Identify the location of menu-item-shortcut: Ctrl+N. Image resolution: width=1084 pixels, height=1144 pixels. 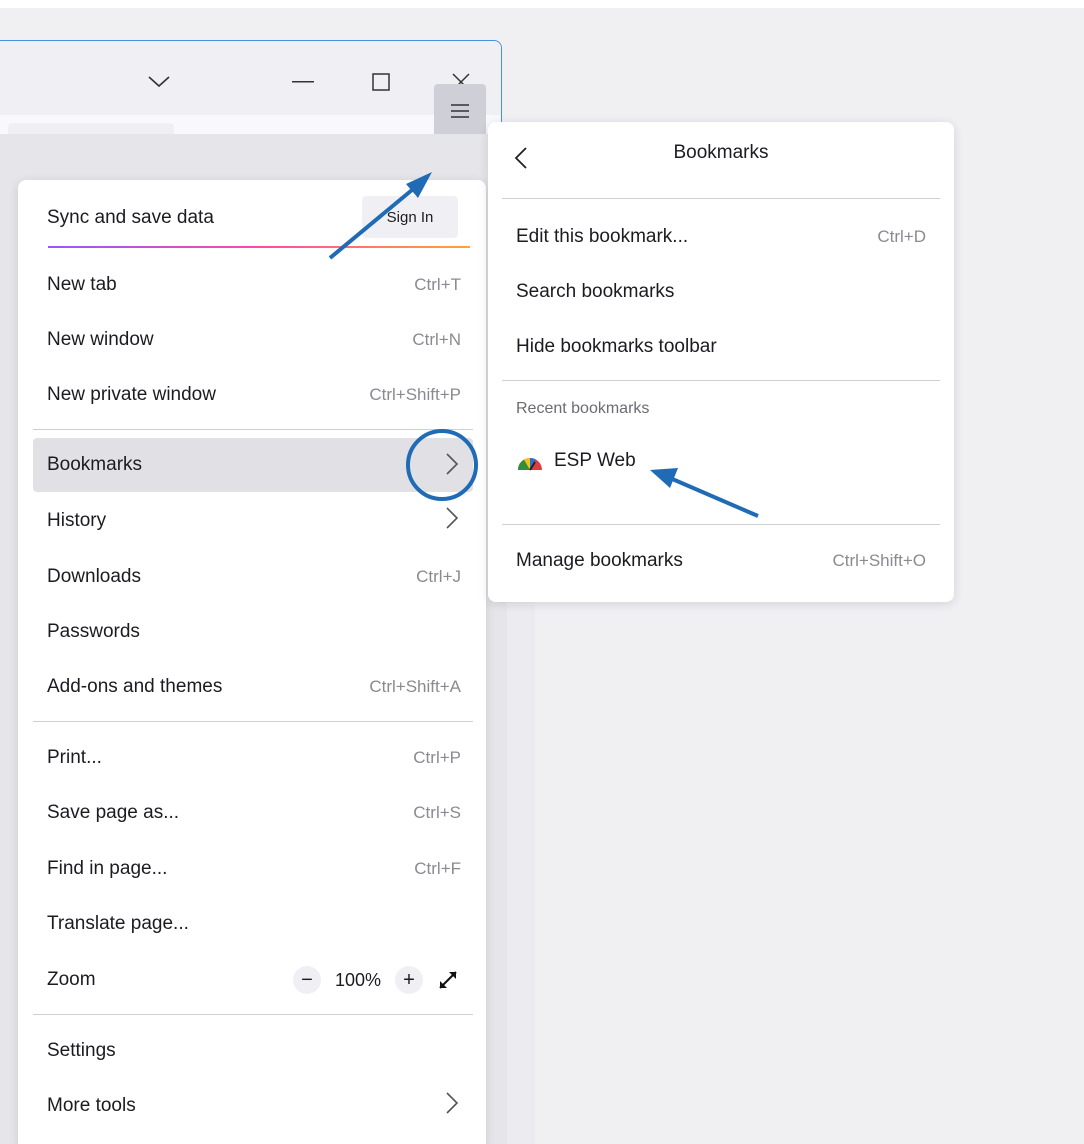
(436, 339).